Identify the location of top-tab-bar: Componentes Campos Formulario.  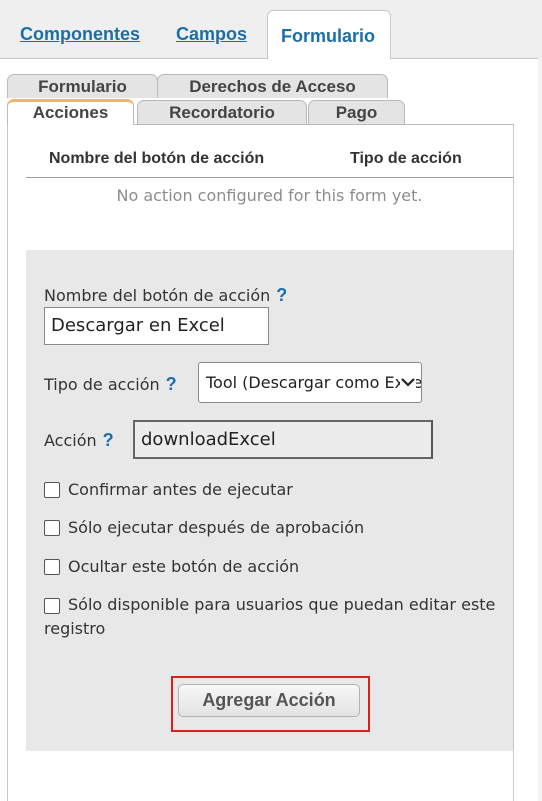
(271, 29).